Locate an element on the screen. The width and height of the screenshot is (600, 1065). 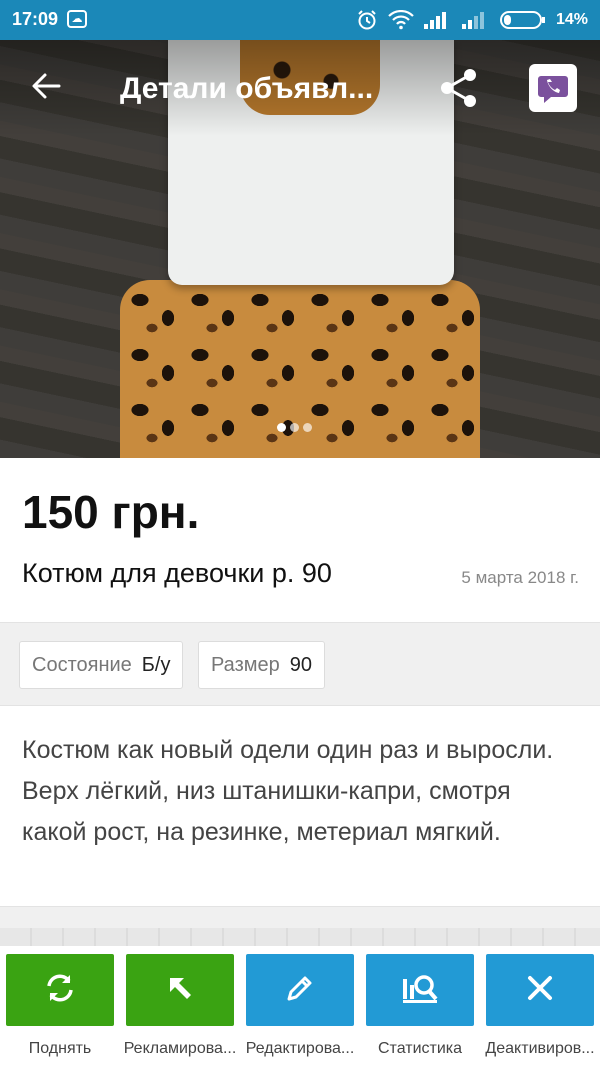
param-label: Размер is located at coordinates (245, 664).